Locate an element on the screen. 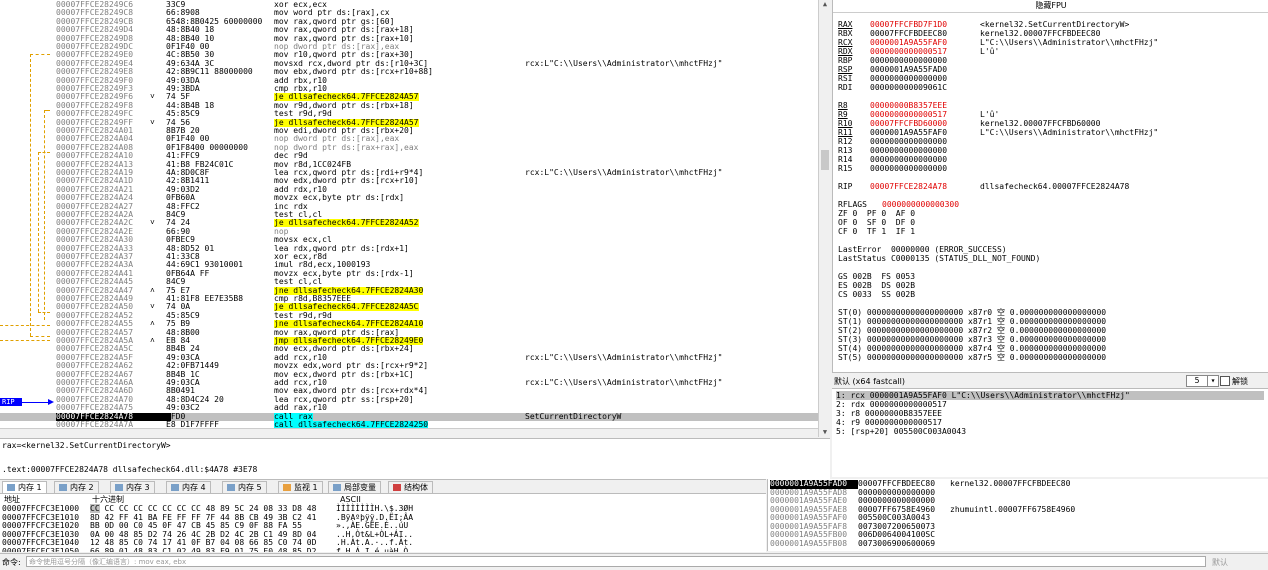 The width and height of the screenshot is (1268, 570). arg-count-select: 5 is located at coordinates (1197, 381).